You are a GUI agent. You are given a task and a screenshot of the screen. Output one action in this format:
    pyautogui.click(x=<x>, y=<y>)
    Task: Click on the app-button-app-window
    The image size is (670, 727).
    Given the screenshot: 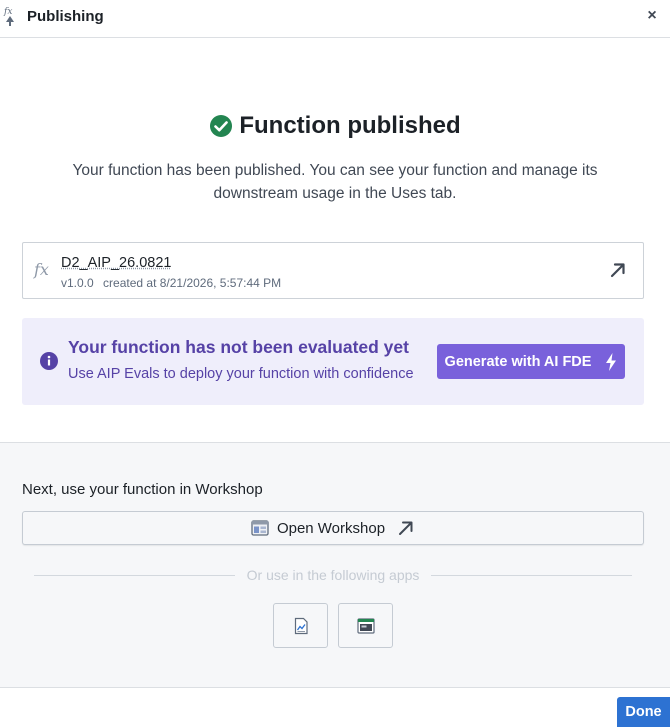 What is the action you would take?
    pyautogui.click(x=365, y=625)
    